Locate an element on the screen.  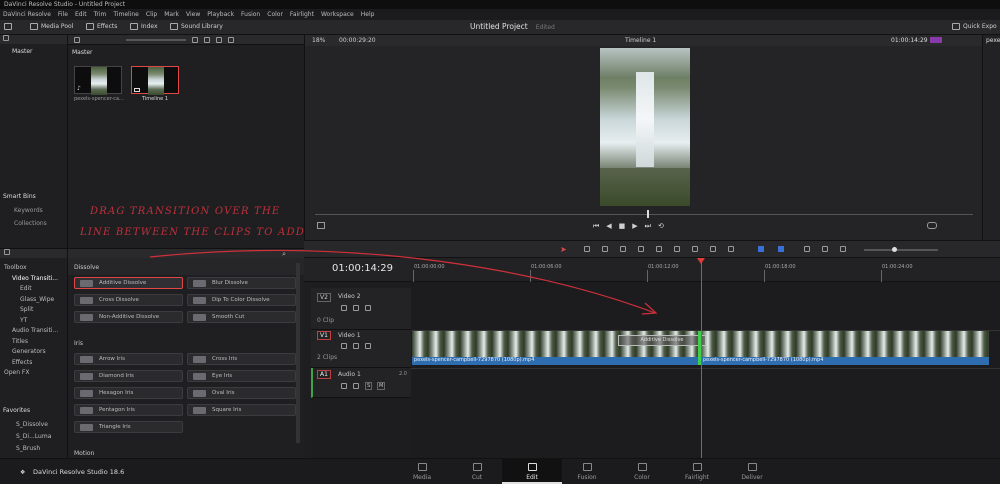
menu-item-help: Help is located at coordinates (368, 14).